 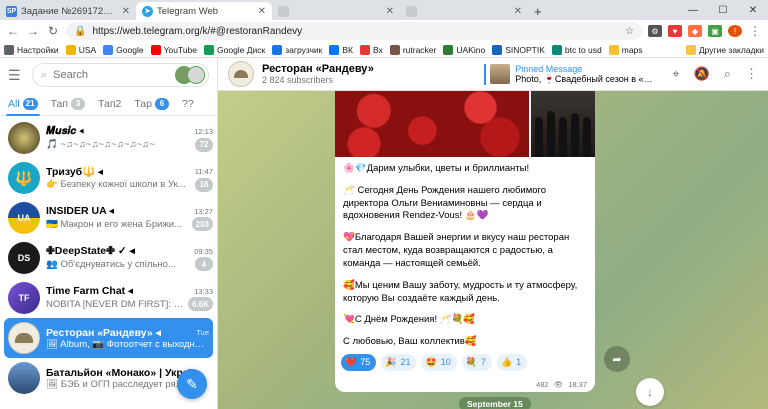 I want to click on browser-tab-telegram: ➤ Telegram Web ✕, so click(x=204, y=11).